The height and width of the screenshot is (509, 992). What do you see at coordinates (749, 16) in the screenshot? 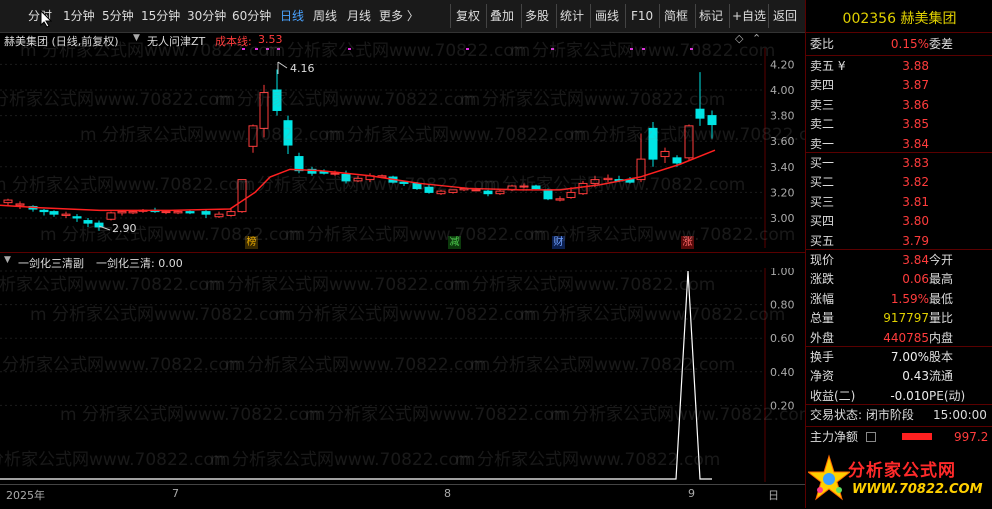
I see `add-watchlist-button: +自选` at bounding box center [749, 16].